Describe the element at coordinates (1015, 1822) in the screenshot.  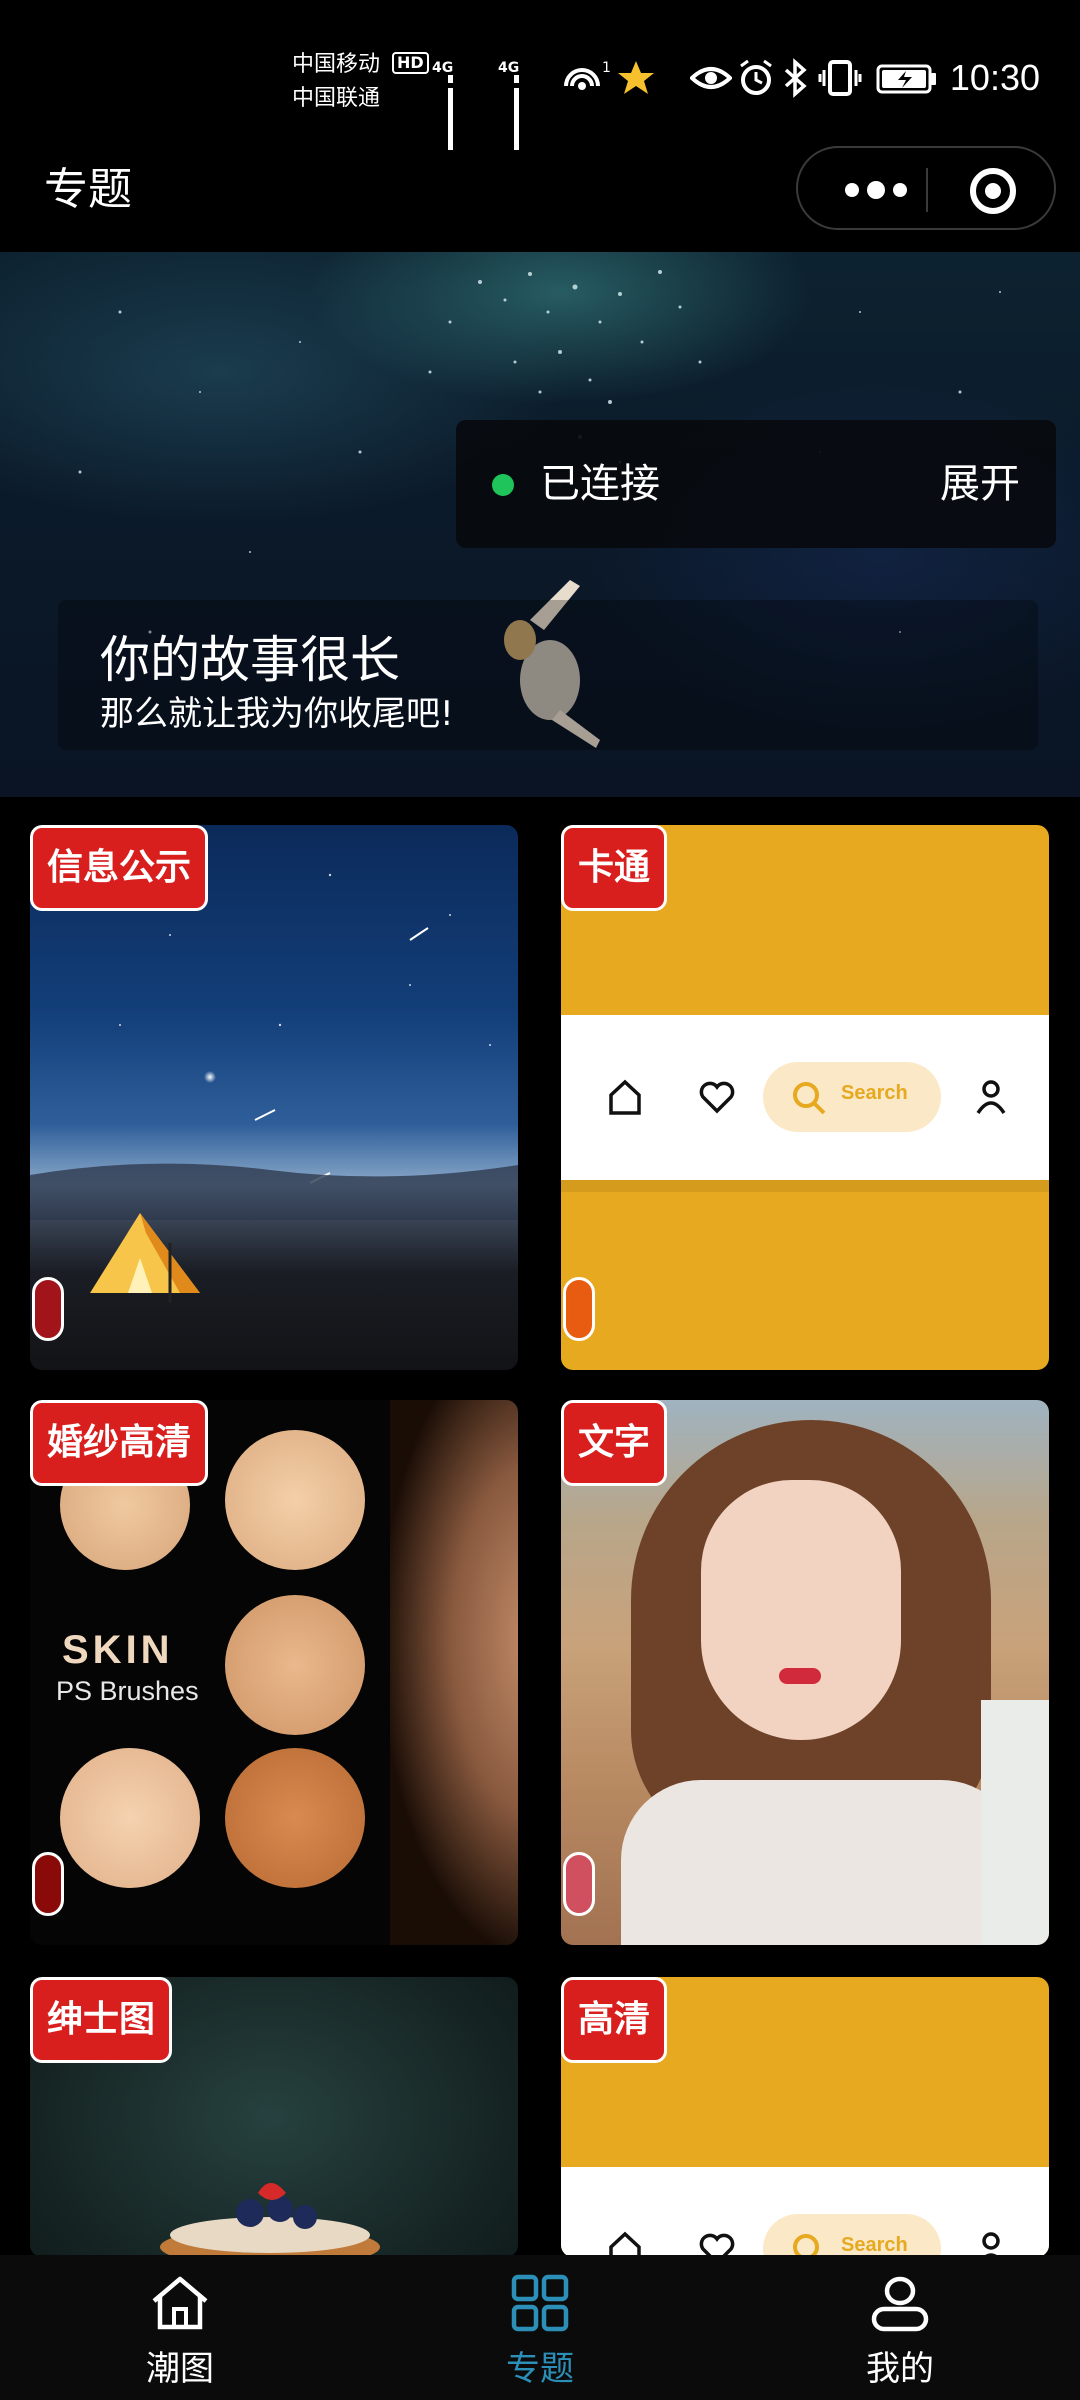
I see `table-image` at that location.